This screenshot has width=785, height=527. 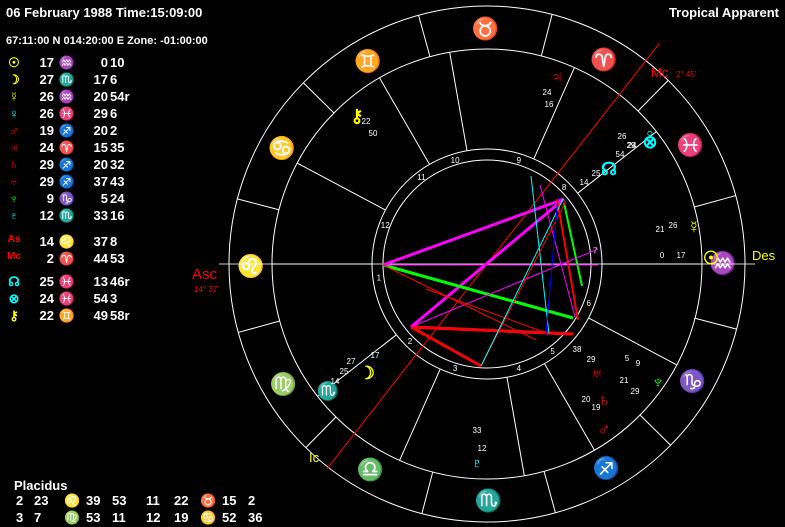 I want to click on planet-minute: 16, so click(x=549, y=104).